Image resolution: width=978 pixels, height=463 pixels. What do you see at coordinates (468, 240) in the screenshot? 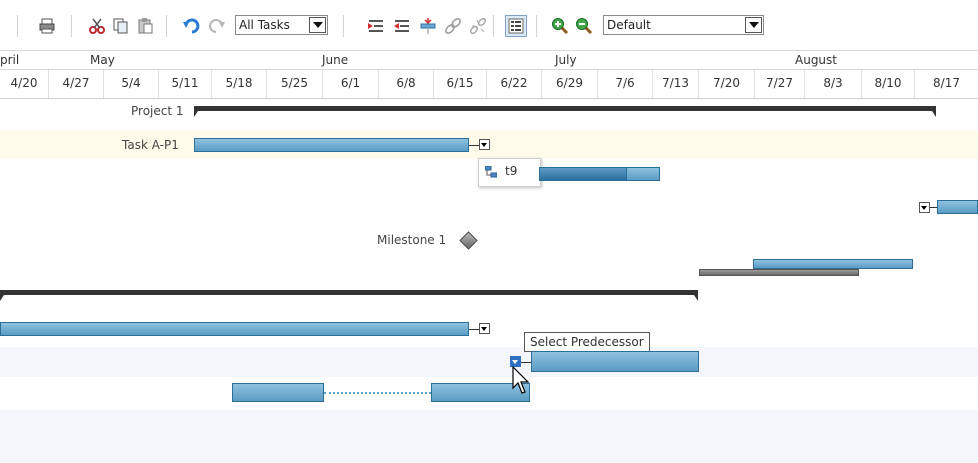
I see `milestone-marker` at bounding box center [468, 240].